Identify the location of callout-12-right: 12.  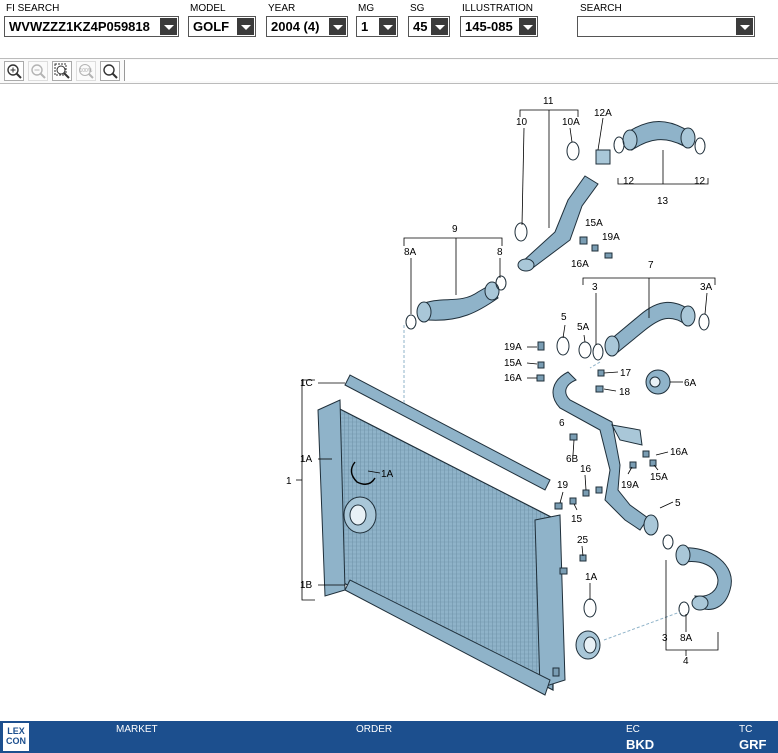
(700, 181).